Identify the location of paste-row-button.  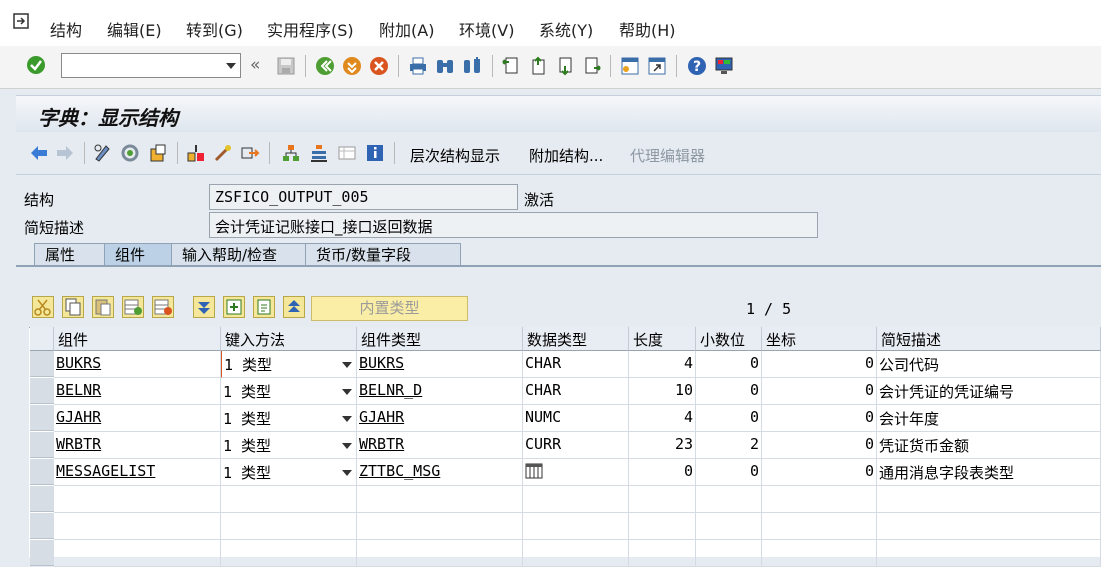
(103, 307).